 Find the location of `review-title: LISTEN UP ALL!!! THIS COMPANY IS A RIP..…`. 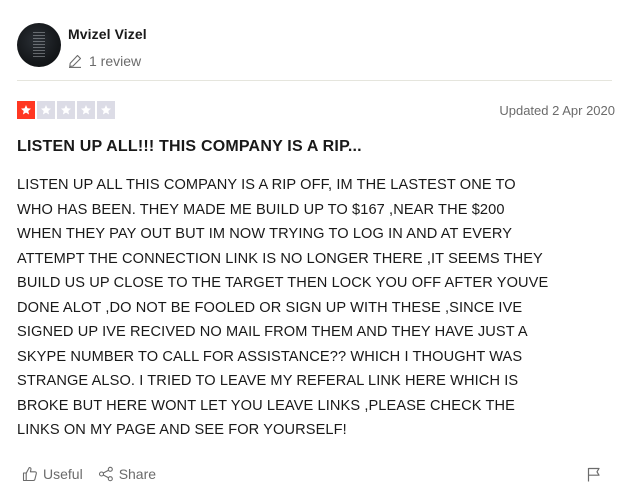

review-title: LISTEN UP ALL!!! THIS COMPANY IS A RIP..… is located at coordinates (189, 147).